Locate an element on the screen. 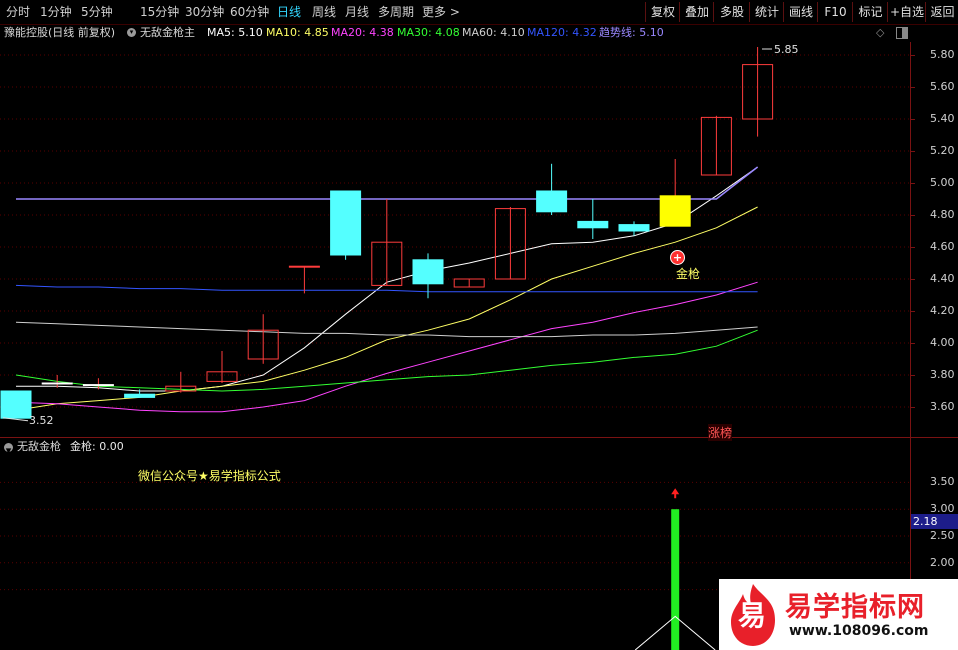  tab-daily: 日线 is located at coordinates (289, 12).